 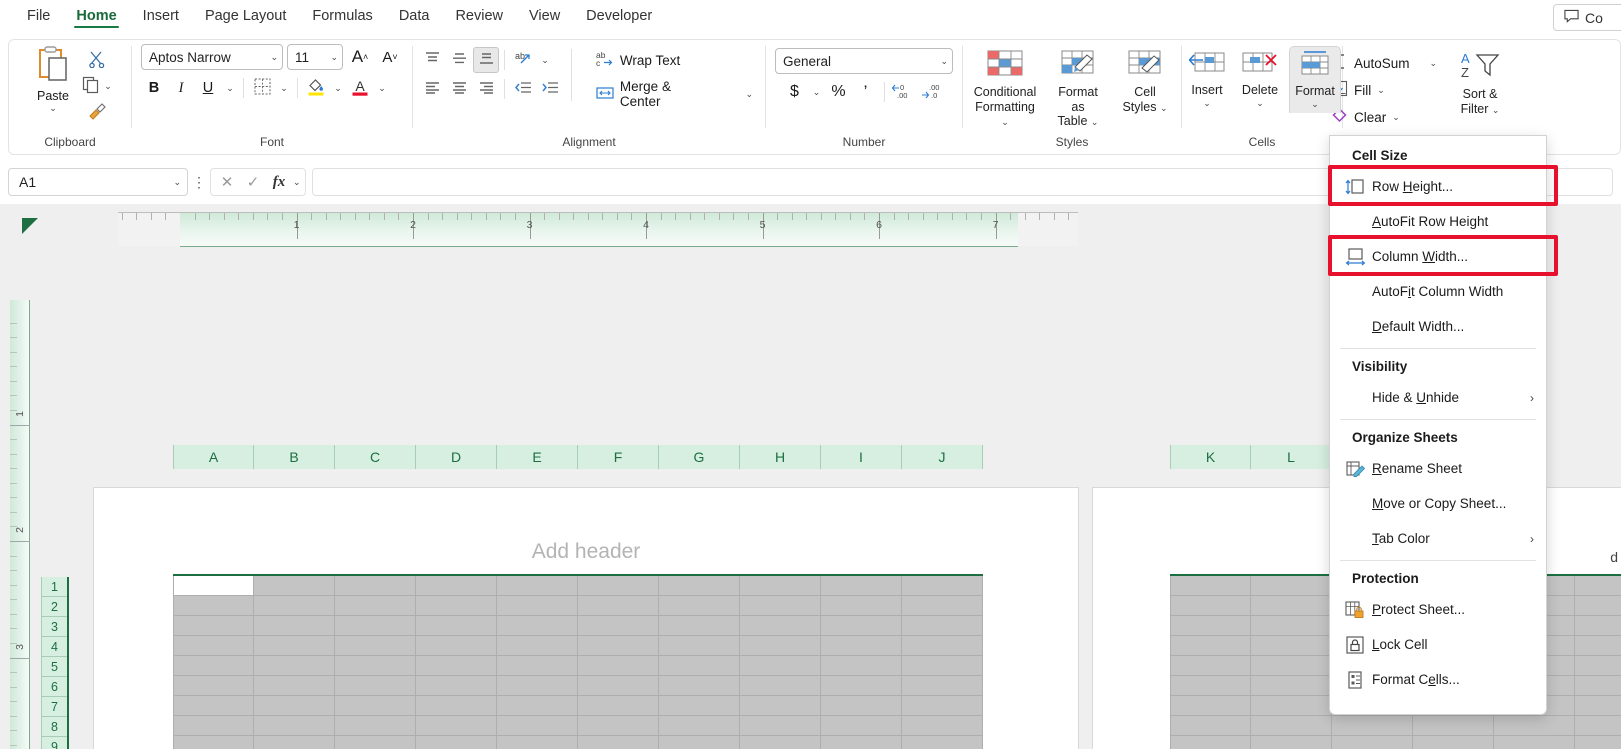 What do you see at coordinates (294, 586) in the screenshot?
I see `cell-B1` at bounding box center [294, 586].